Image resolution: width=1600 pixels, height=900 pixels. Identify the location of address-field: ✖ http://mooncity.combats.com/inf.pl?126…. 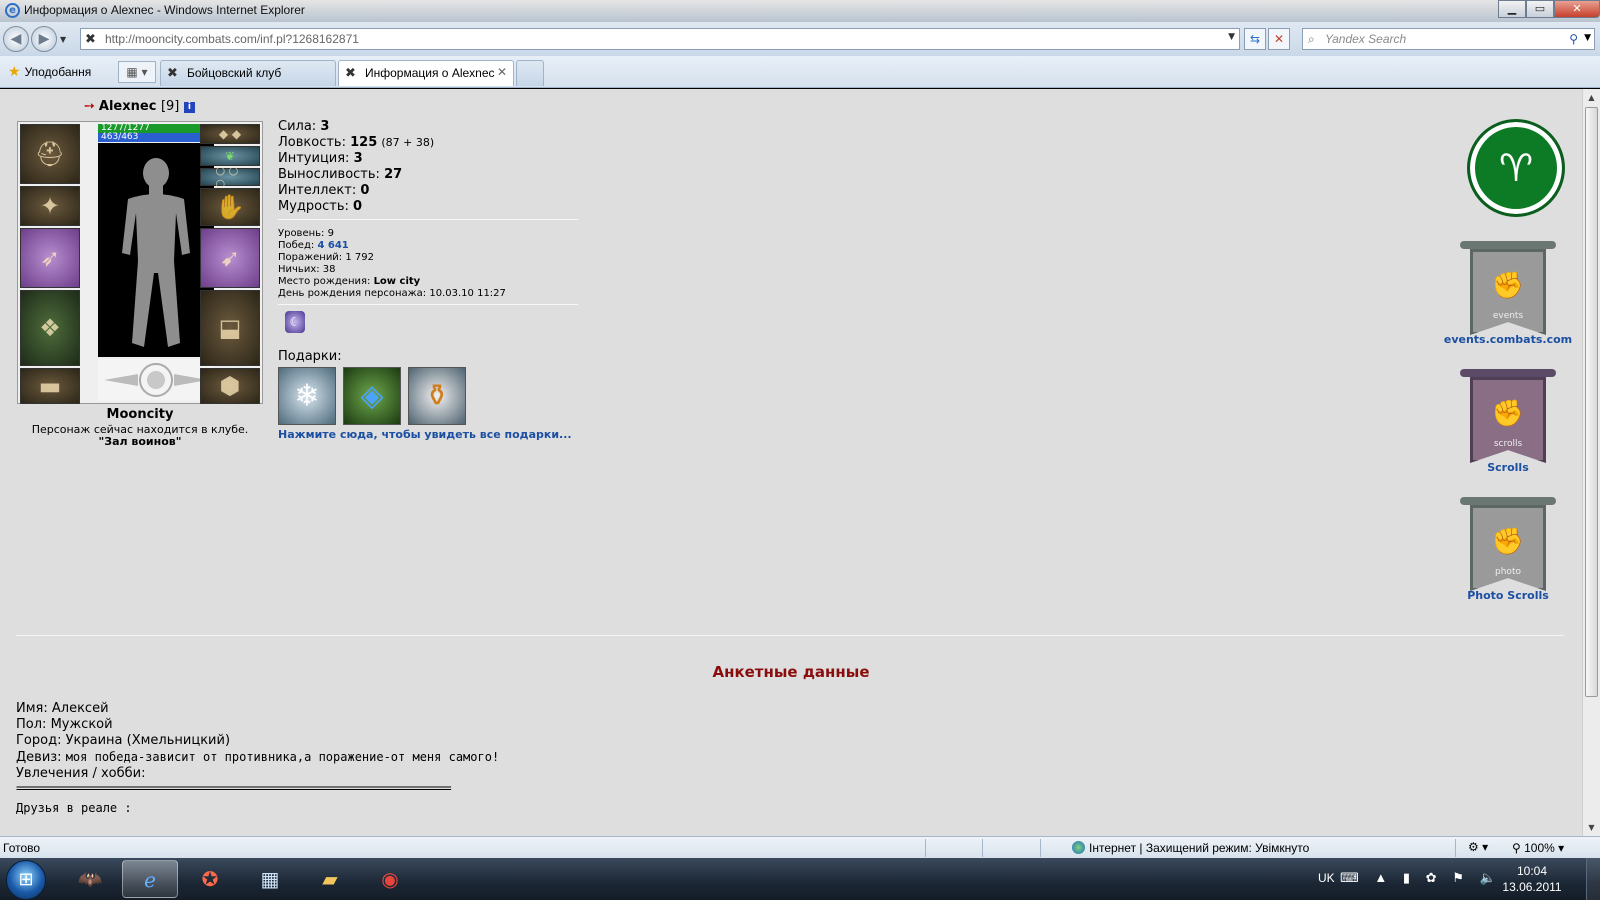
(660, 39).